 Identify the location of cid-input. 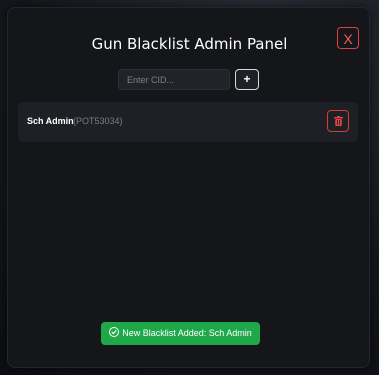
(174, 79).